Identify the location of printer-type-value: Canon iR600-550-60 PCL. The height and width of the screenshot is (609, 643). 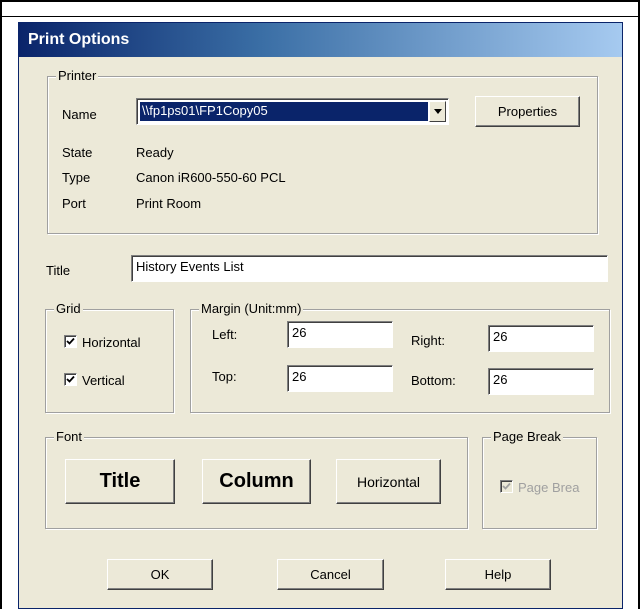
(211, 177).